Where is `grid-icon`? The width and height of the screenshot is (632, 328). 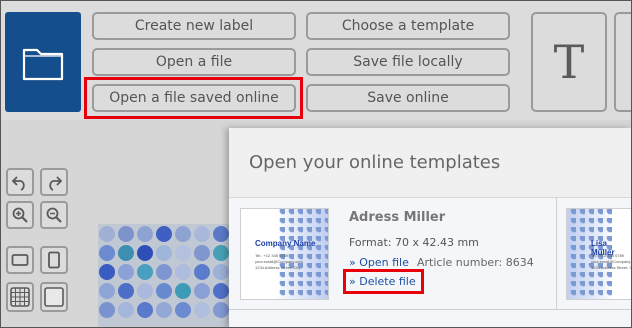 grid-icon is located at coordinates (20, 297).